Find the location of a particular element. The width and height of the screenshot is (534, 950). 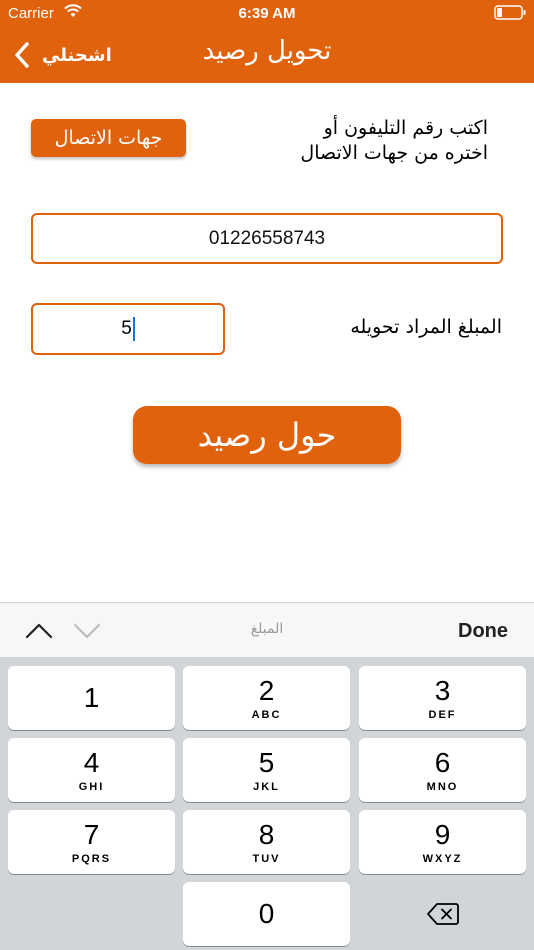

key-6: 6 MNO is located at coordinates (442, 770).